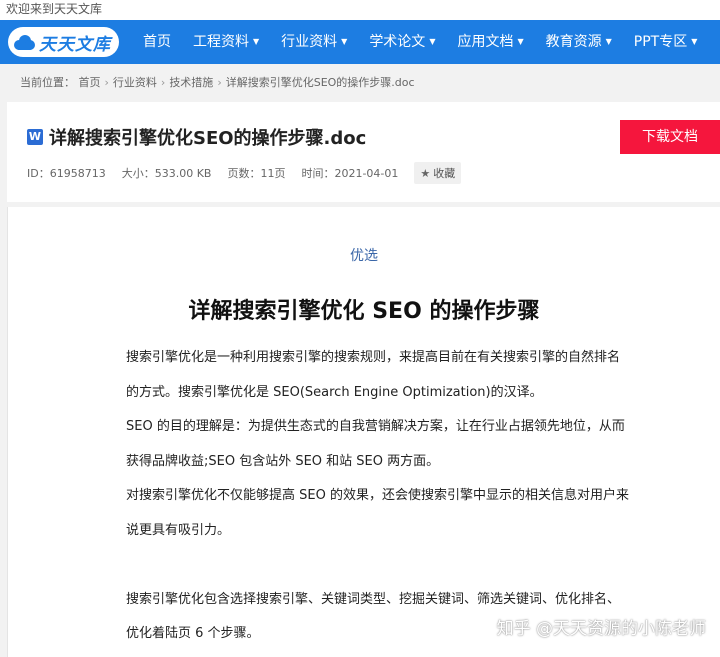 Image resolution: width=720 pixels, height=657 pixels. Describe the element at coordinates (320, 82) in the screenshot. I see `breadcrumb-item: 详解搜索引擎优化SEO的操作步骤.doc` at that location.